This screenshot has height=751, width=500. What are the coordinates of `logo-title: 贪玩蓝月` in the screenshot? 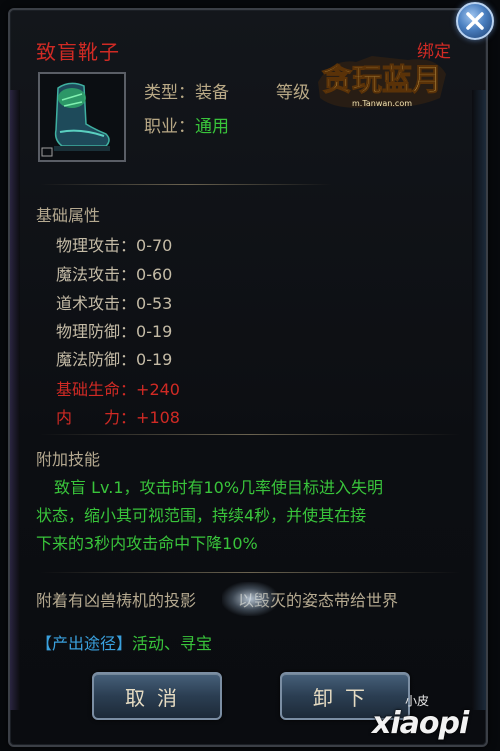 It's located at (382, 80).